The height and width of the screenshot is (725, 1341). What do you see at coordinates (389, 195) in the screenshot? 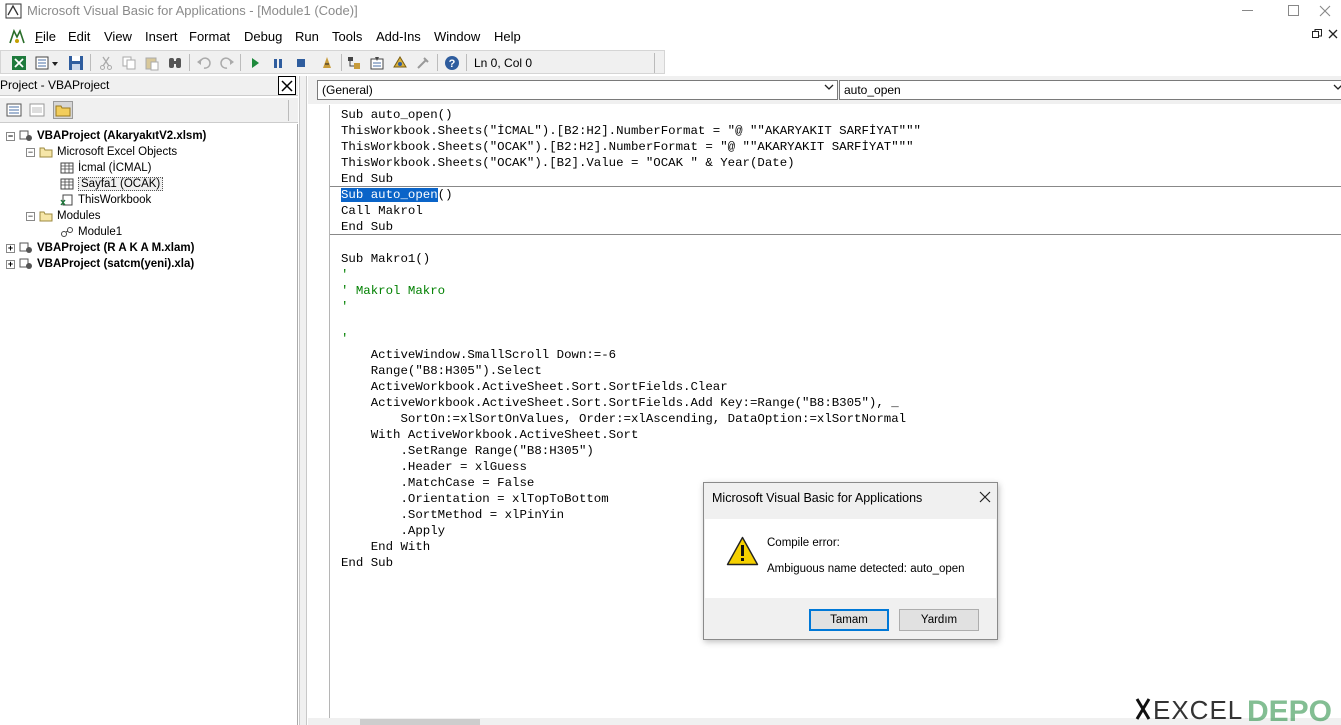
I see `selected-text: Sub auto_open` at bounding box center [389, 195].